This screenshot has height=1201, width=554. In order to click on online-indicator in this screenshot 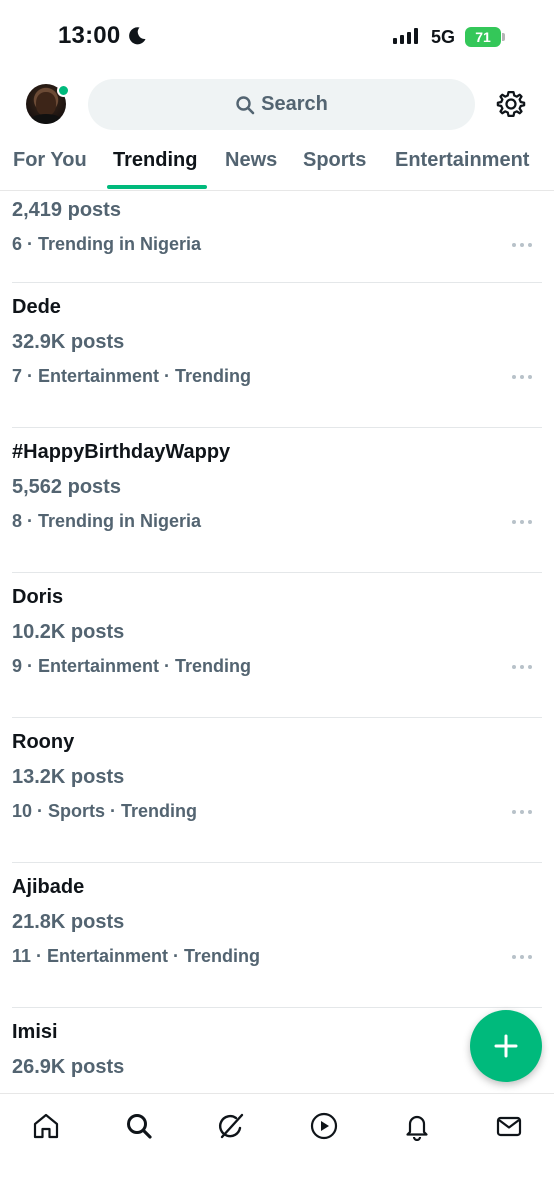, I will do `click(63, 90)`.